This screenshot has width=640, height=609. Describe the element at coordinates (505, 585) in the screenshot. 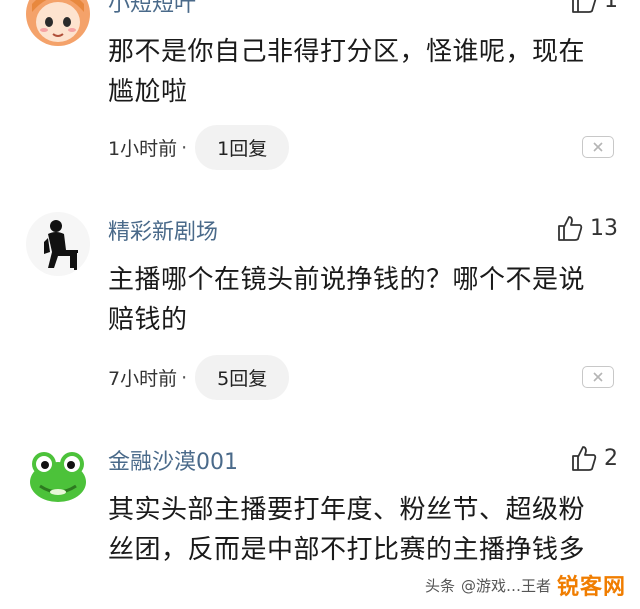

I see `watermark-handle: @游戏…王者` at that location.